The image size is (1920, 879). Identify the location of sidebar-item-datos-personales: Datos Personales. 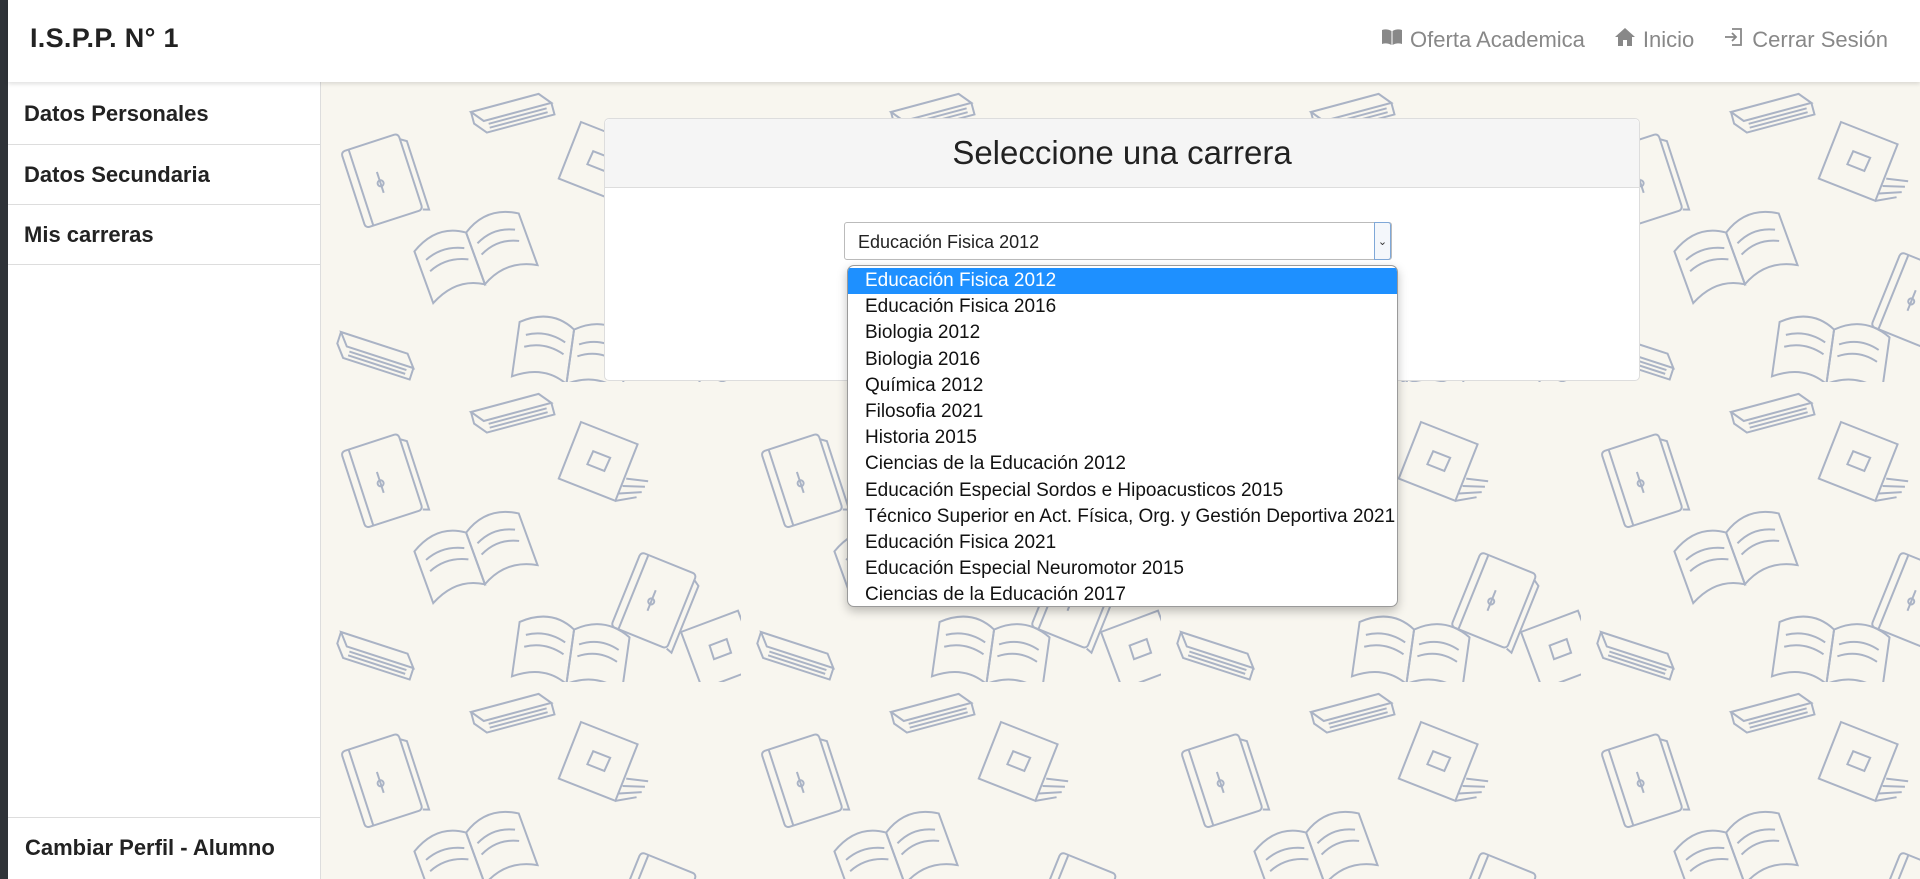
(164, 113).